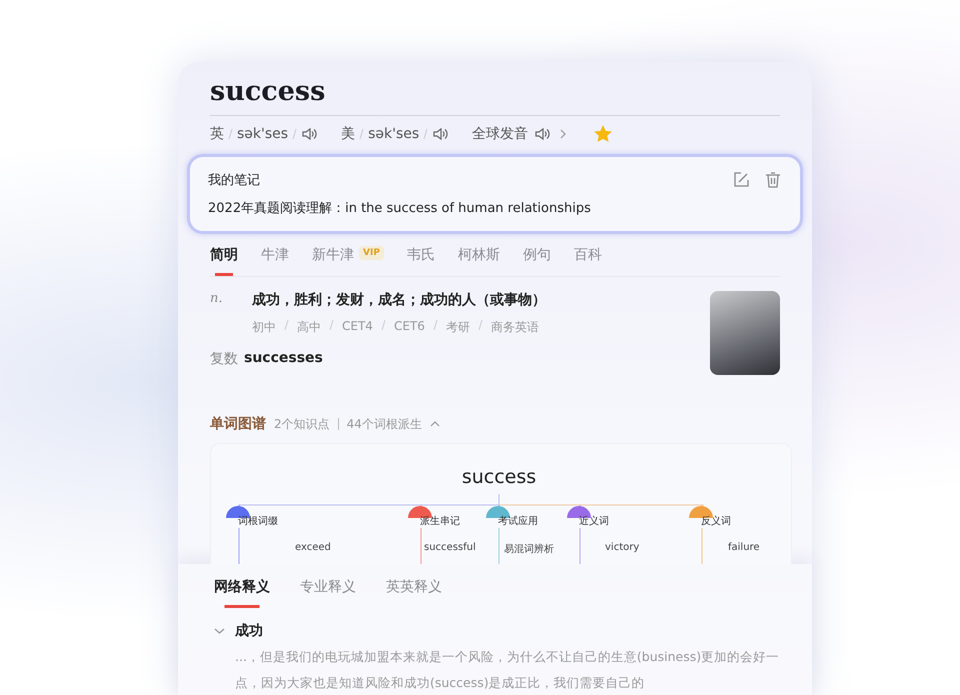 This screenshot has height=695, width=960. What do you see at coordinates (399, 300) in the screenshot?
I see `definition-text: 成功，胜利；发财，成名；成功的人（或事物）` at bounding box center [399, 300].